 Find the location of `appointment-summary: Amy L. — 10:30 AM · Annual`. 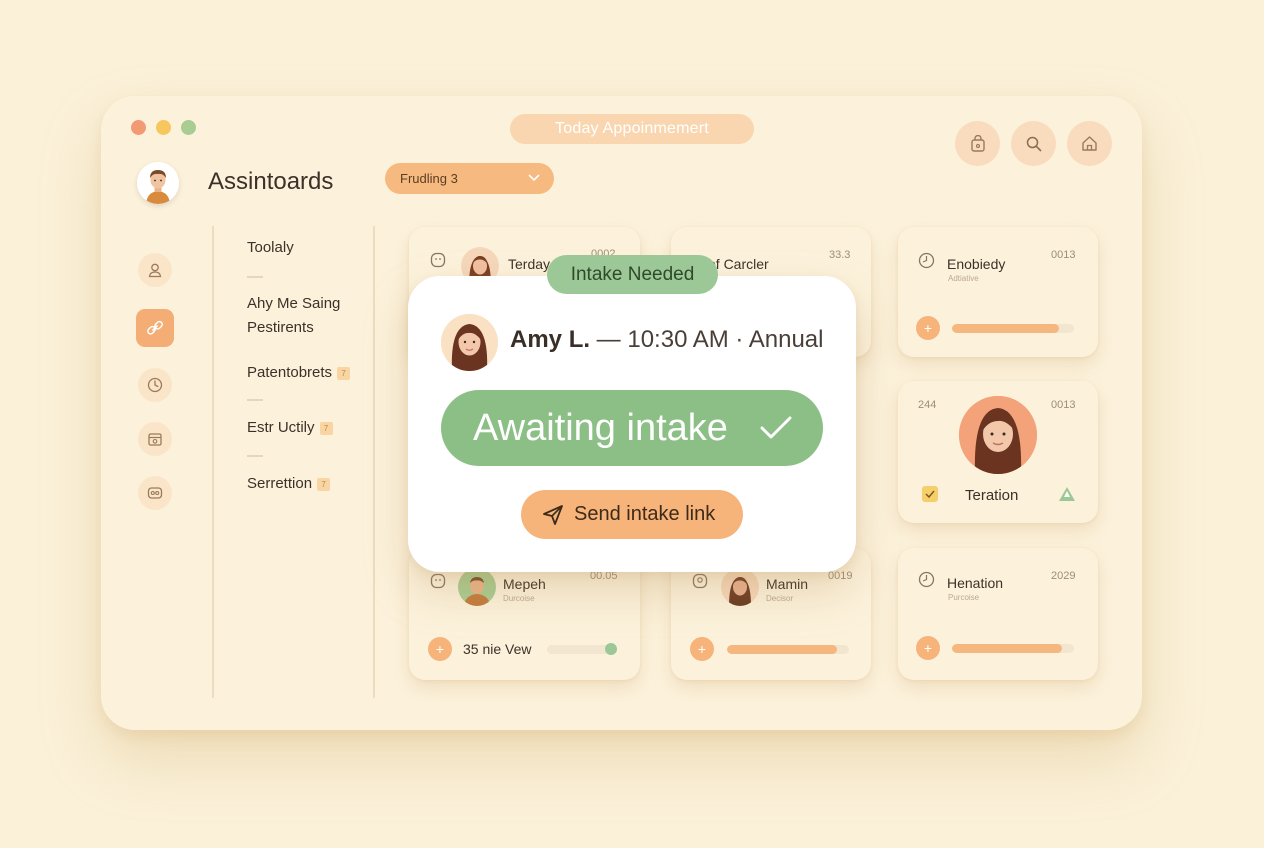

appointment-summary: Amy L. — 10:30 AM · Annual is located at coordinates (667, 340).